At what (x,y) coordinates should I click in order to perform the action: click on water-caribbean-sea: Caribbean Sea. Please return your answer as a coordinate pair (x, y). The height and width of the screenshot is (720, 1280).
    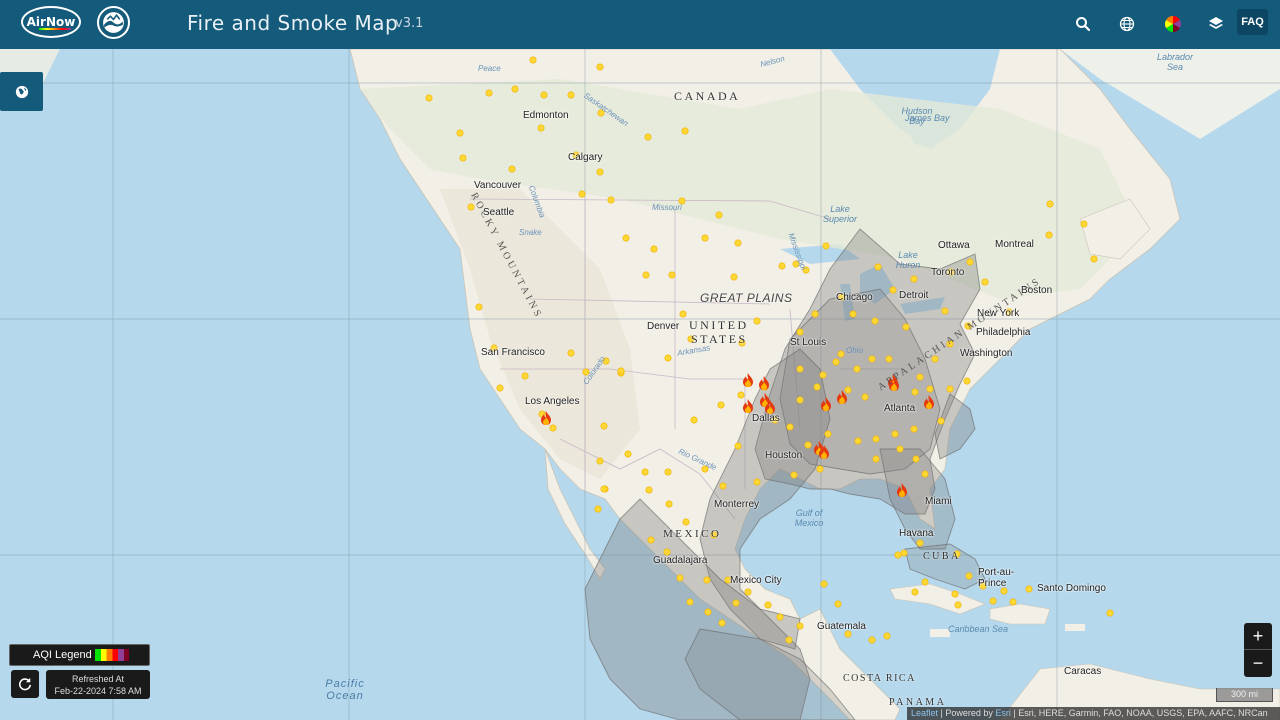
    Looking at the image, I should click on (978, 629).